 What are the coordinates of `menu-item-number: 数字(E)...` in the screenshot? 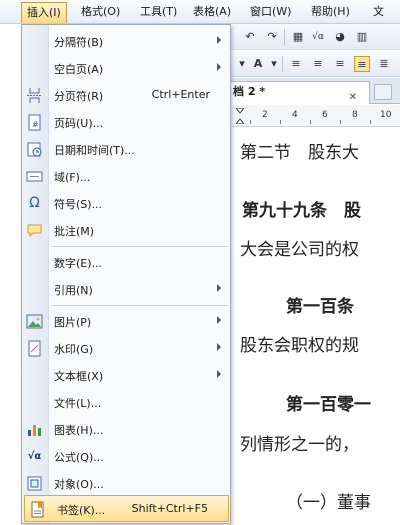 It's located at (126, 262).